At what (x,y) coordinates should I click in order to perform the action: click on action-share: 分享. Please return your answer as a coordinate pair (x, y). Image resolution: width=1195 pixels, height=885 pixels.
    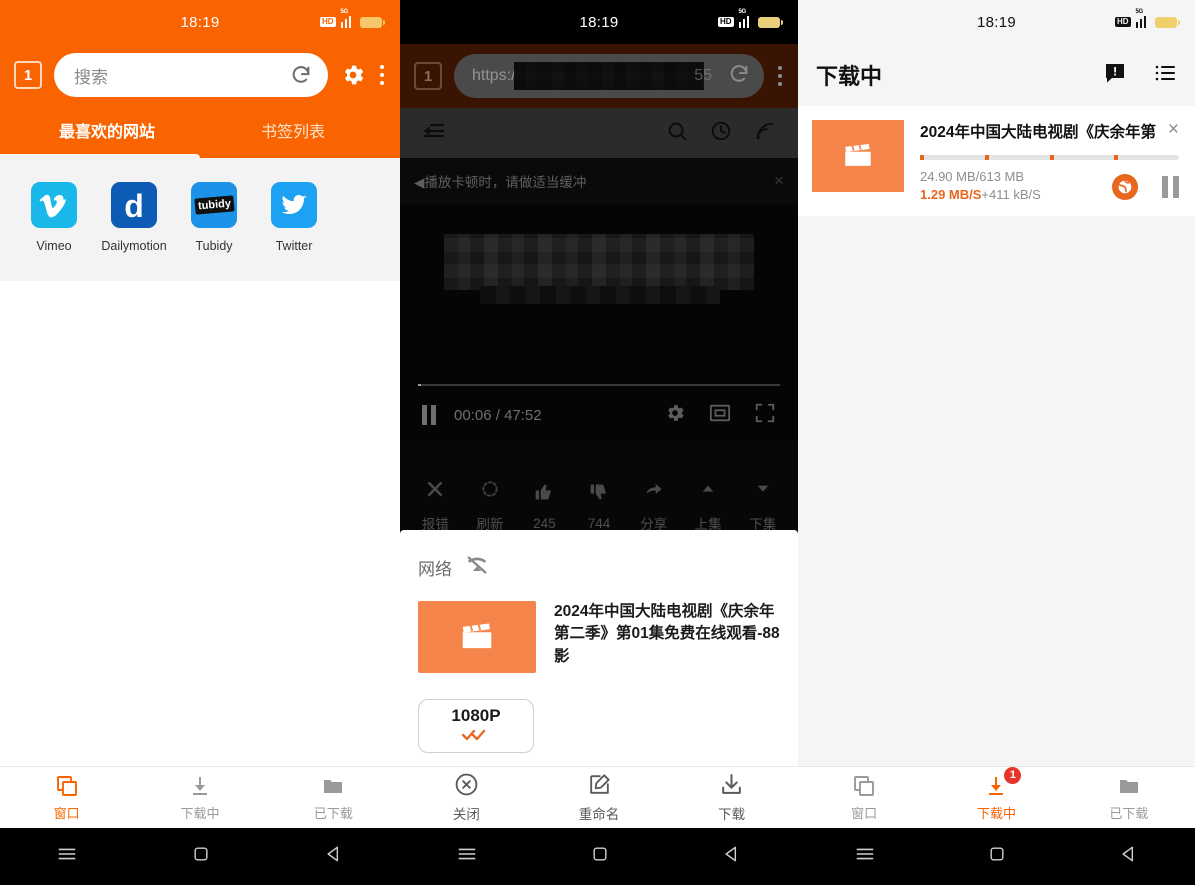
    Looking at the image, I should click on (653, 505).